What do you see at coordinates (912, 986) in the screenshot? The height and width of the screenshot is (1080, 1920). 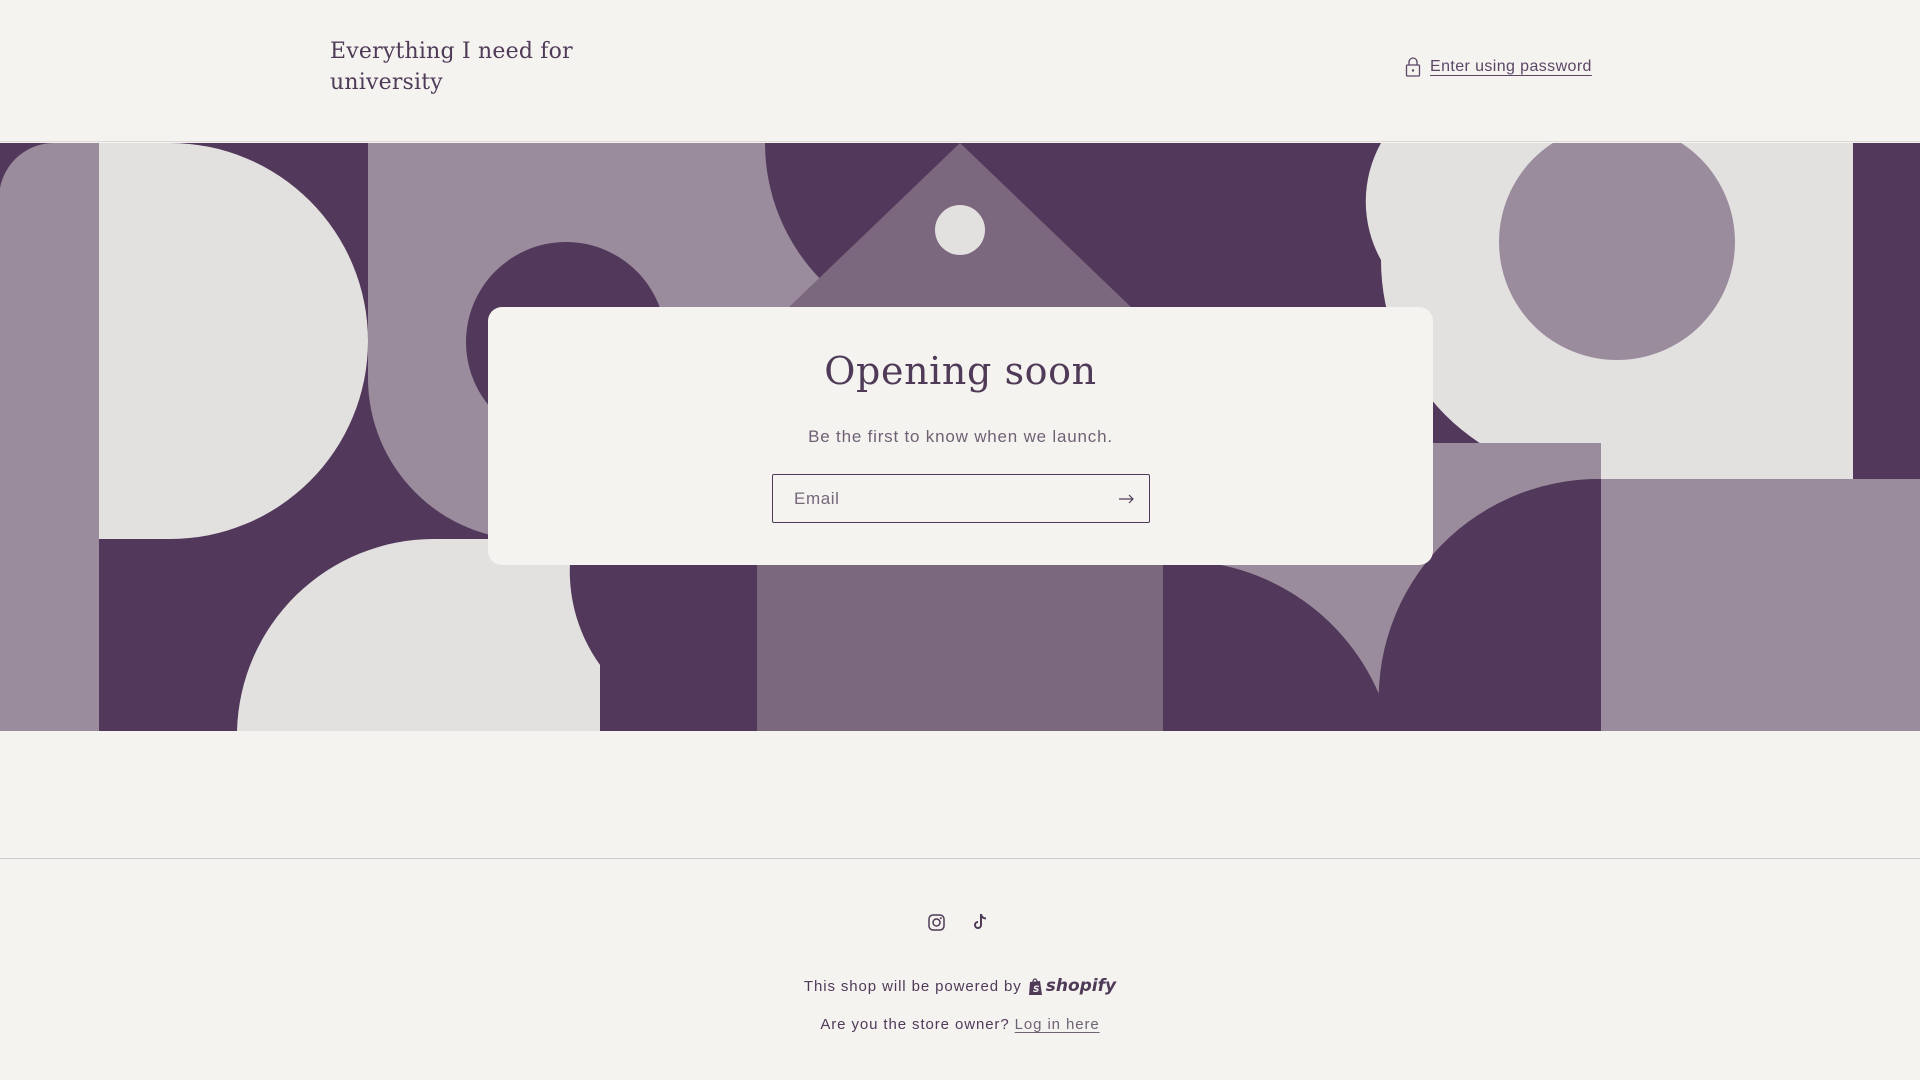 I see `powered-by-text: This shop will be powered by` at bounding box center [912, 986].